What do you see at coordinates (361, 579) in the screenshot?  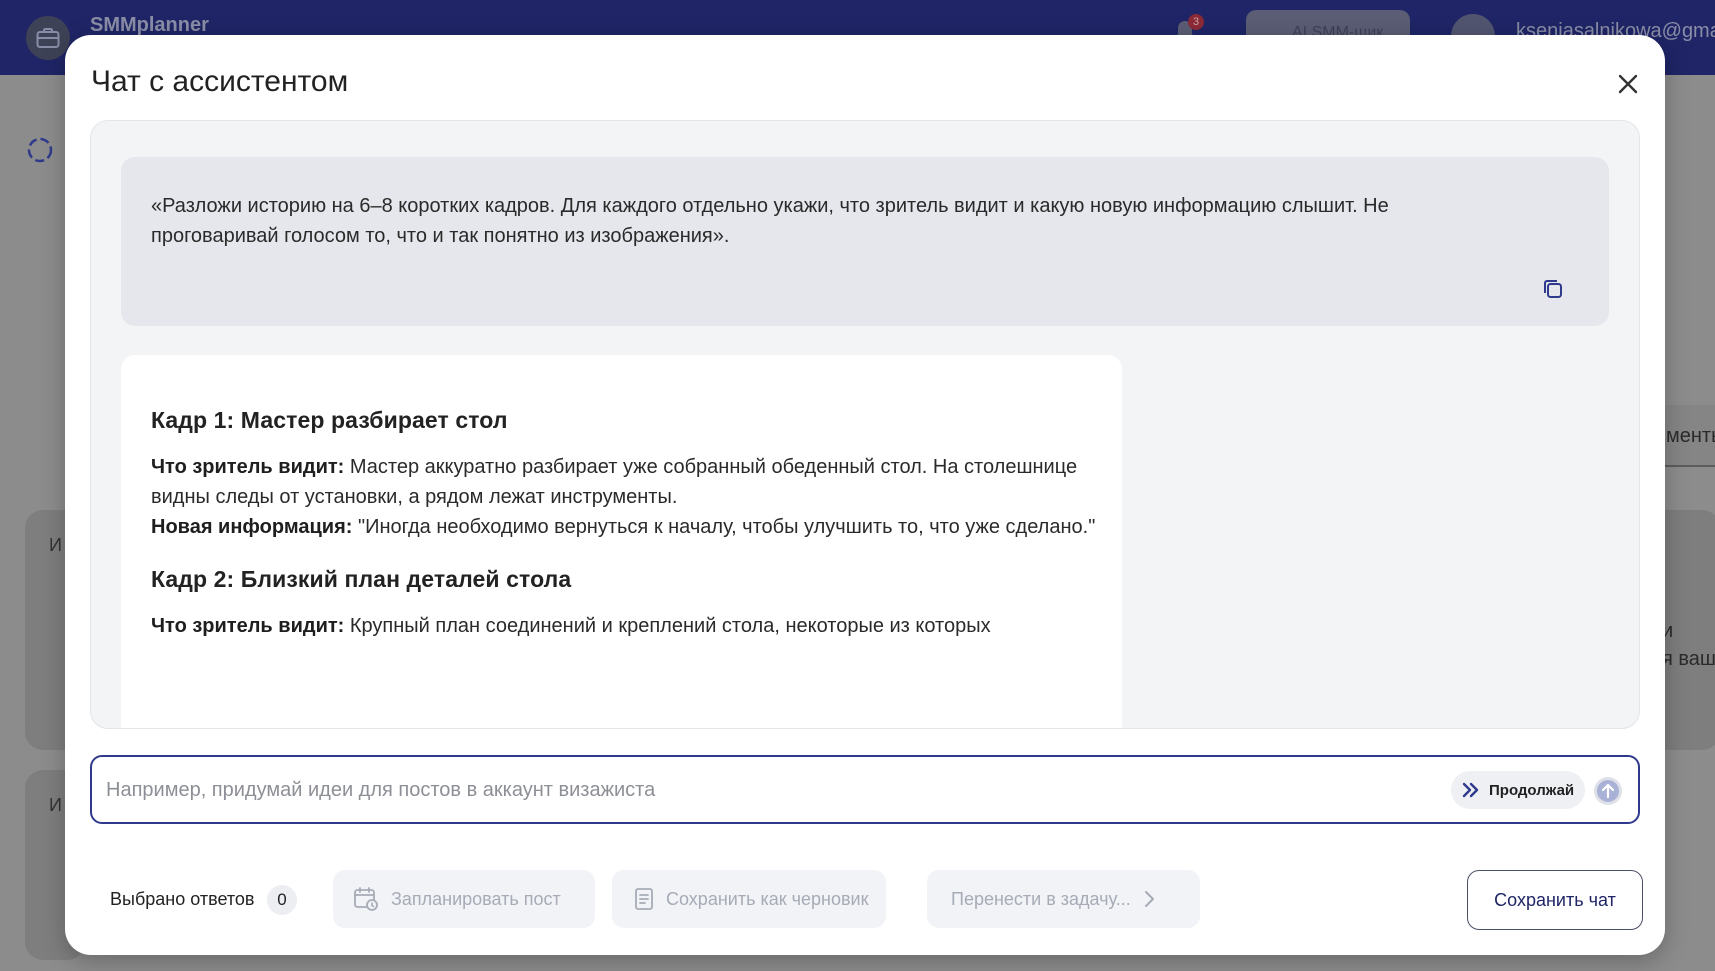 I see `frame-heading: Кадр 2: Близкий план деталей стола` at bounding box center [361, 579].